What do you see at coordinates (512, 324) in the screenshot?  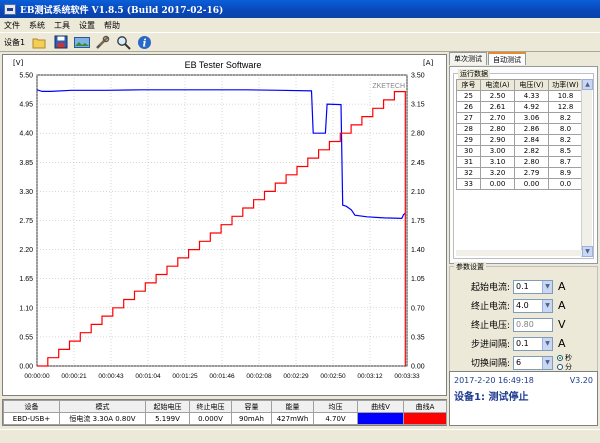 I see `end-voltage-row: 终止电压: 0.80 V` at bounding box center [512, 324].